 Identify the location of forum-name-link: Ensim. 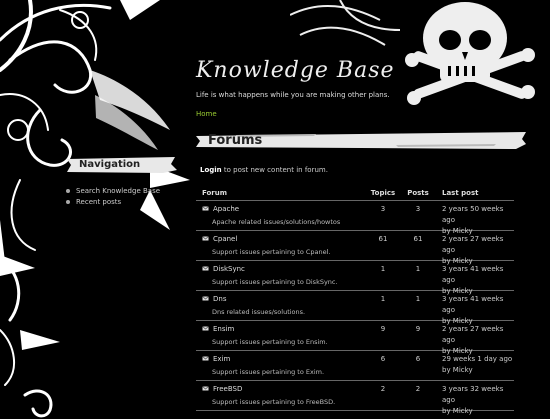
(223, 329).